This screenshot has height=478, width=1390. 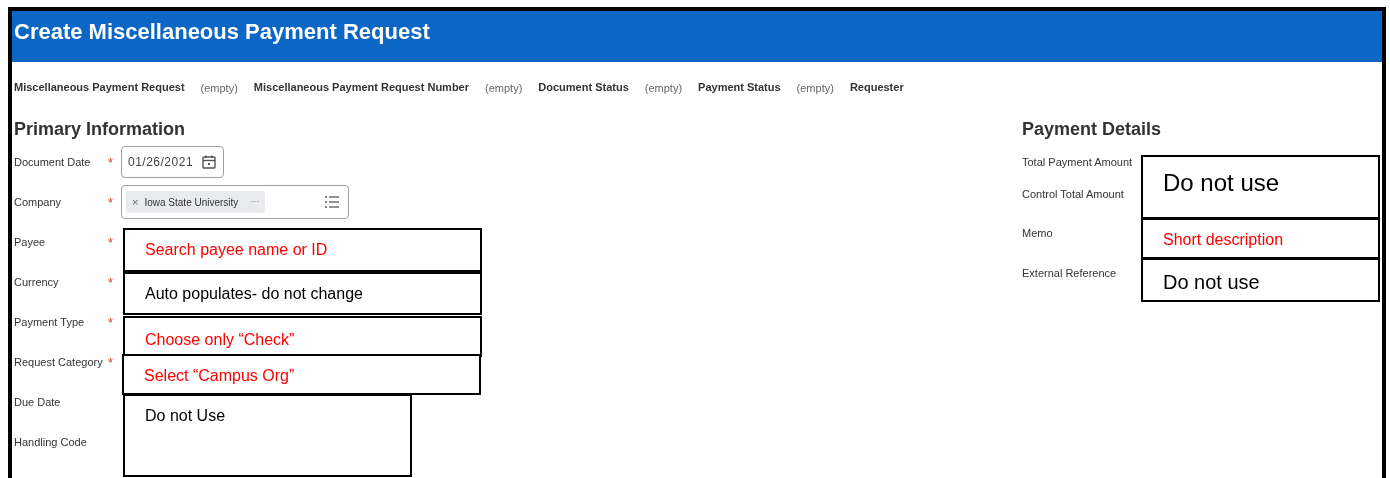 I want to click on field-label: Payee, so click(x=30, y=242).